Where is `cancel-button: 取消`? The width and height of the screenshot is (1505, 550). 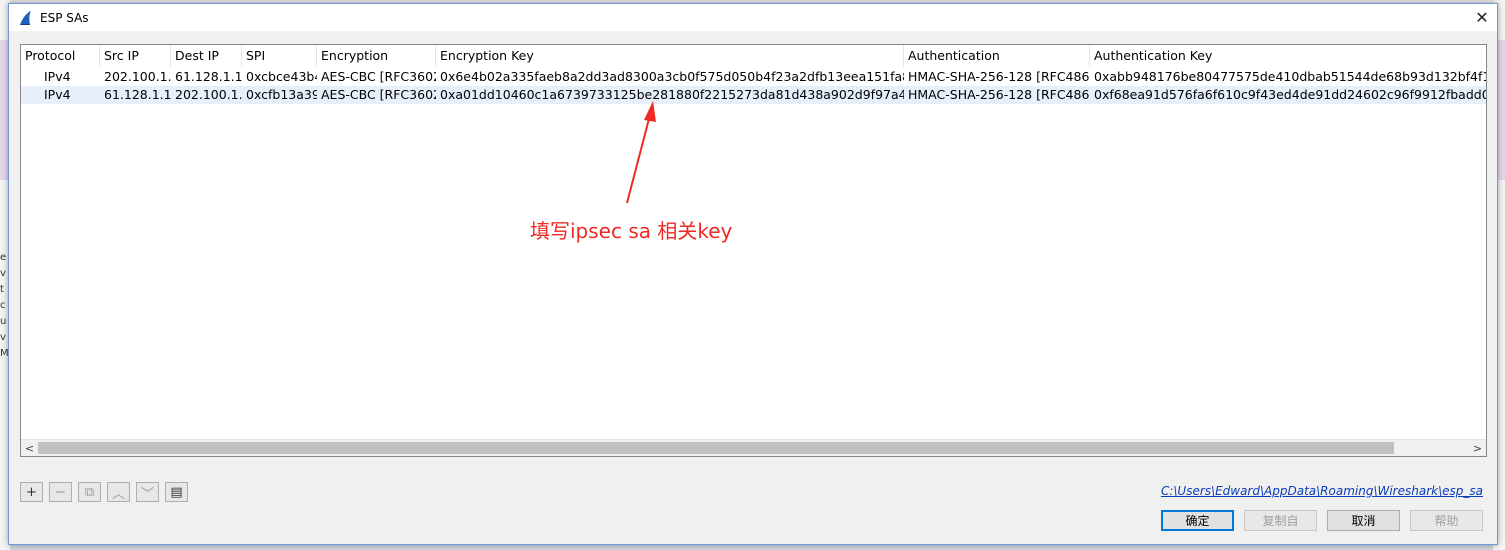 cancel-button: 取消 is located at coordinates (1363, 520).